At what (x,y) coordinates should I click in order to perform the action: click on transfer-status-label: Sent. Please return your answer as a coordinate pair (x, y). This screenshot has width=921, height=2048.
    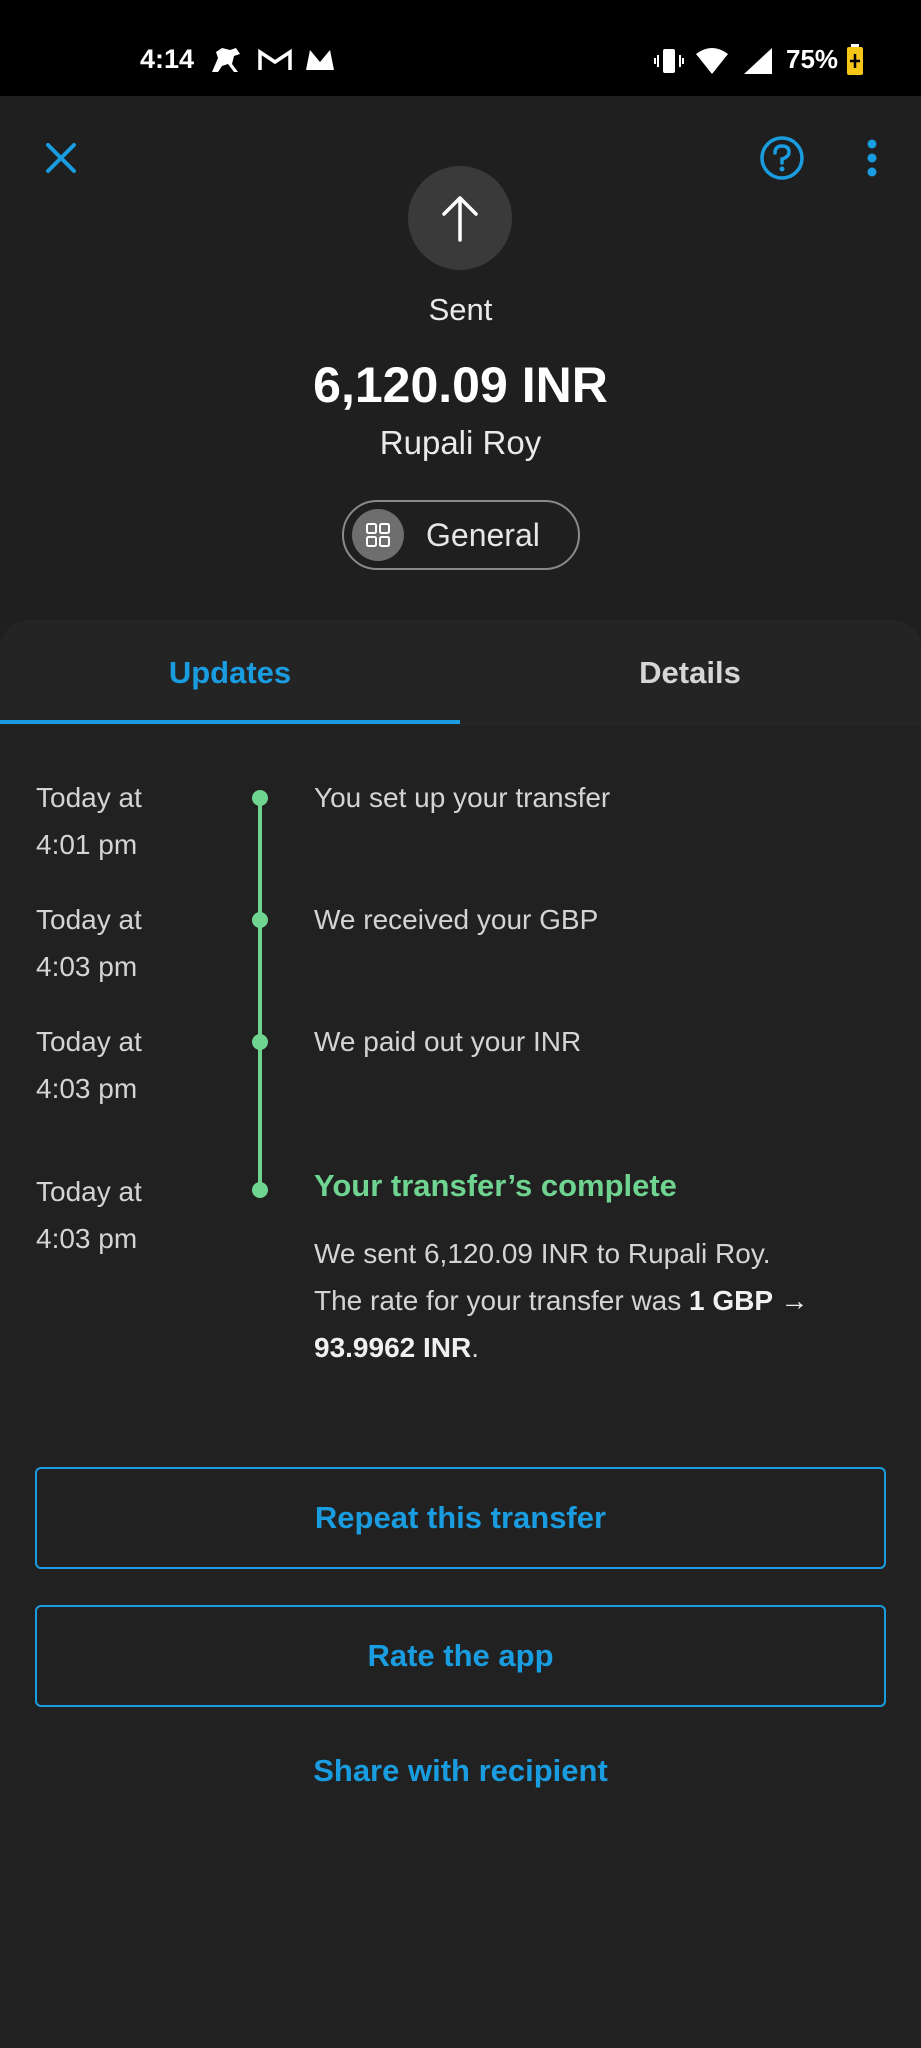
    Looking at the image, I should click on (460, 309).